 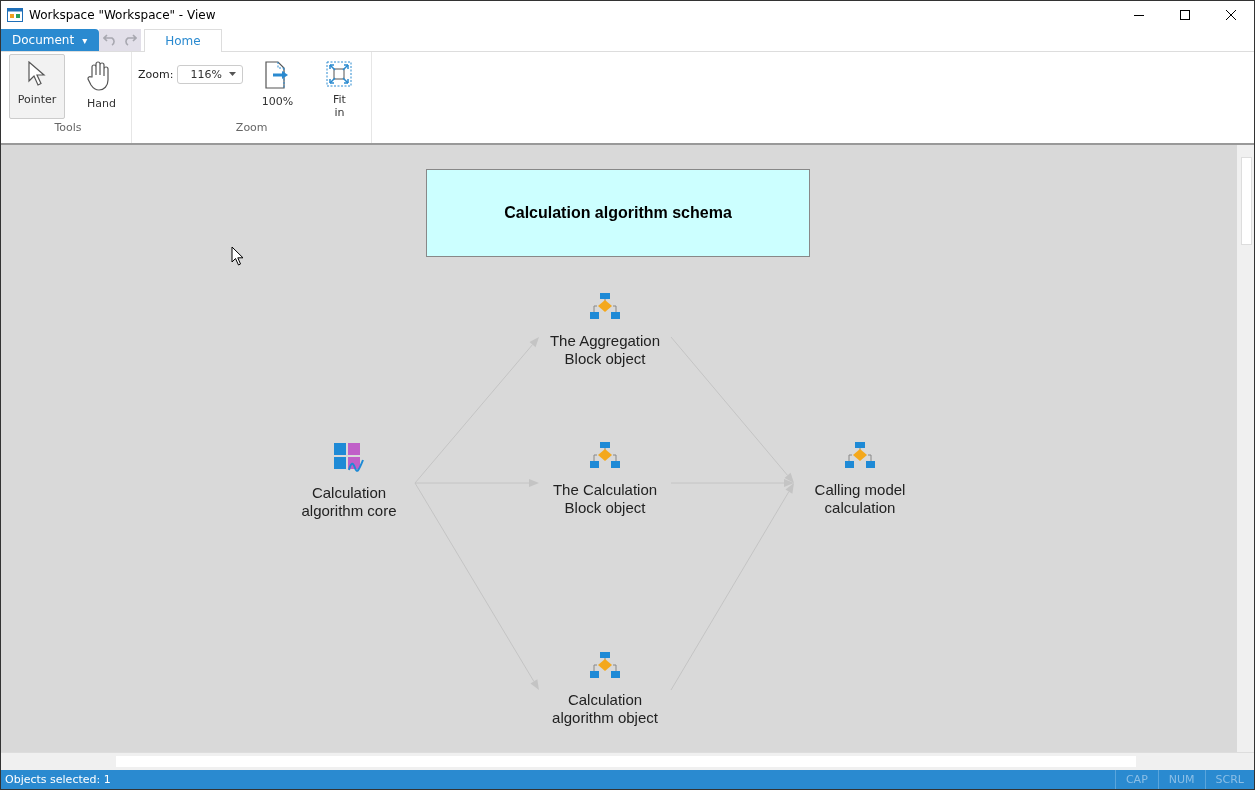 I want to click on status-indicator: CAP, so click(x=1136, y=779).